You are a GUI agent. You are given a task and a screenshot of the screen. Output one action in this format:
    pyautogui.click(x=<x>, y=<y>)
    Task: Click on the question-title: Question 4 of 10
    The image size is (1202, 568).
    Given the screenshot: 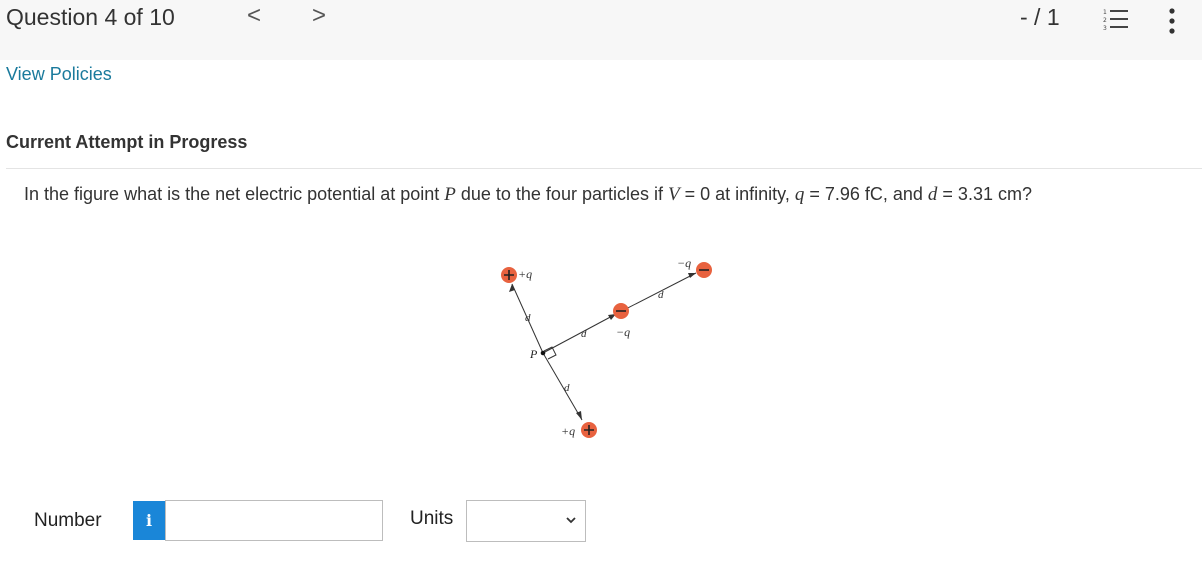 What is the action you would take?
    pyautogui.click(x=90, y=17)
    